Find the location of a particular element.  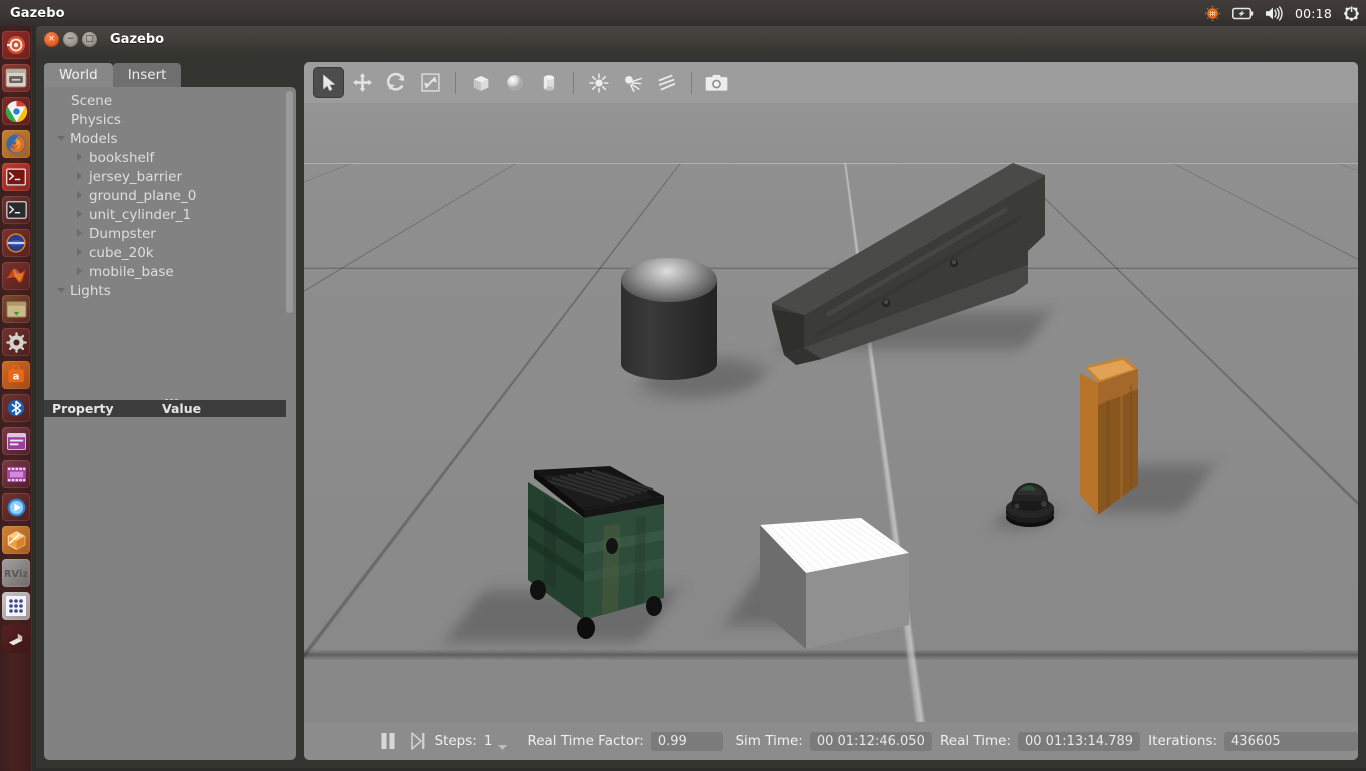

value-column-header: Value is located at coordinates (182, 408).